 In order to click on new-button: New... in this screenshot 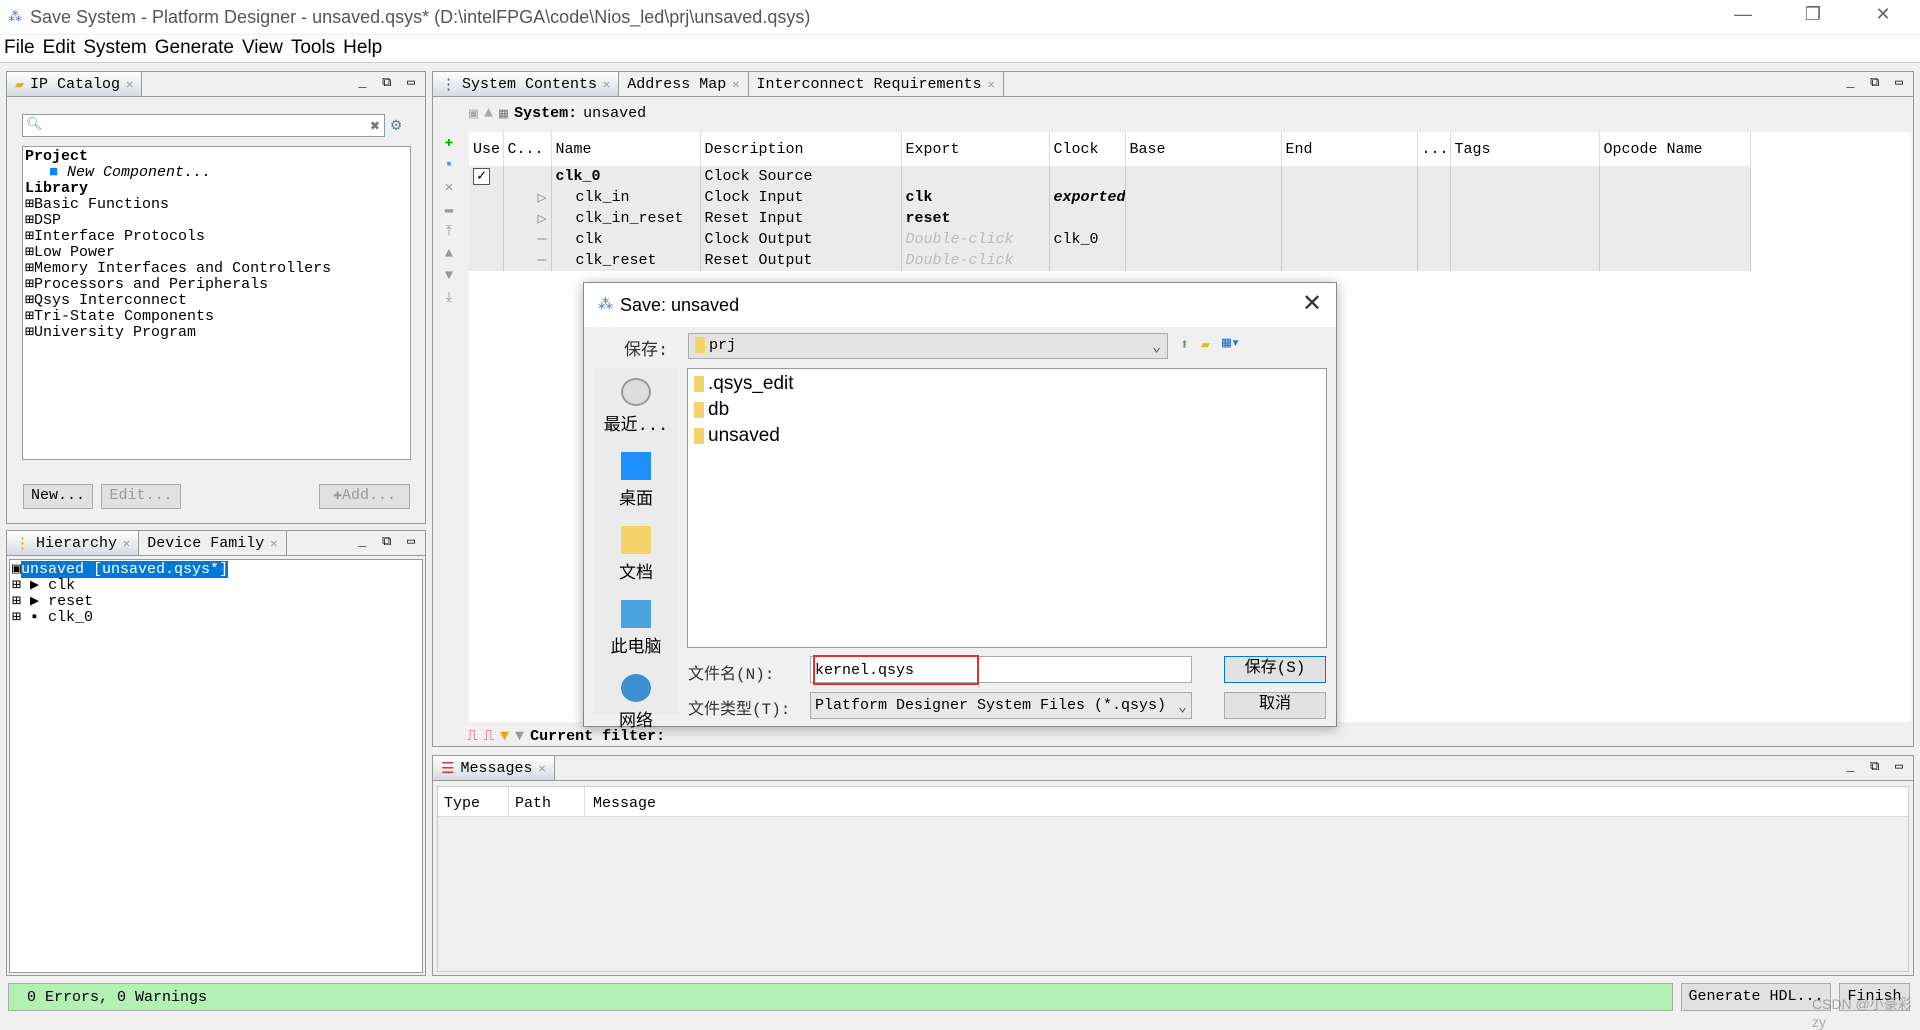, I will do `click(58, 496)`.